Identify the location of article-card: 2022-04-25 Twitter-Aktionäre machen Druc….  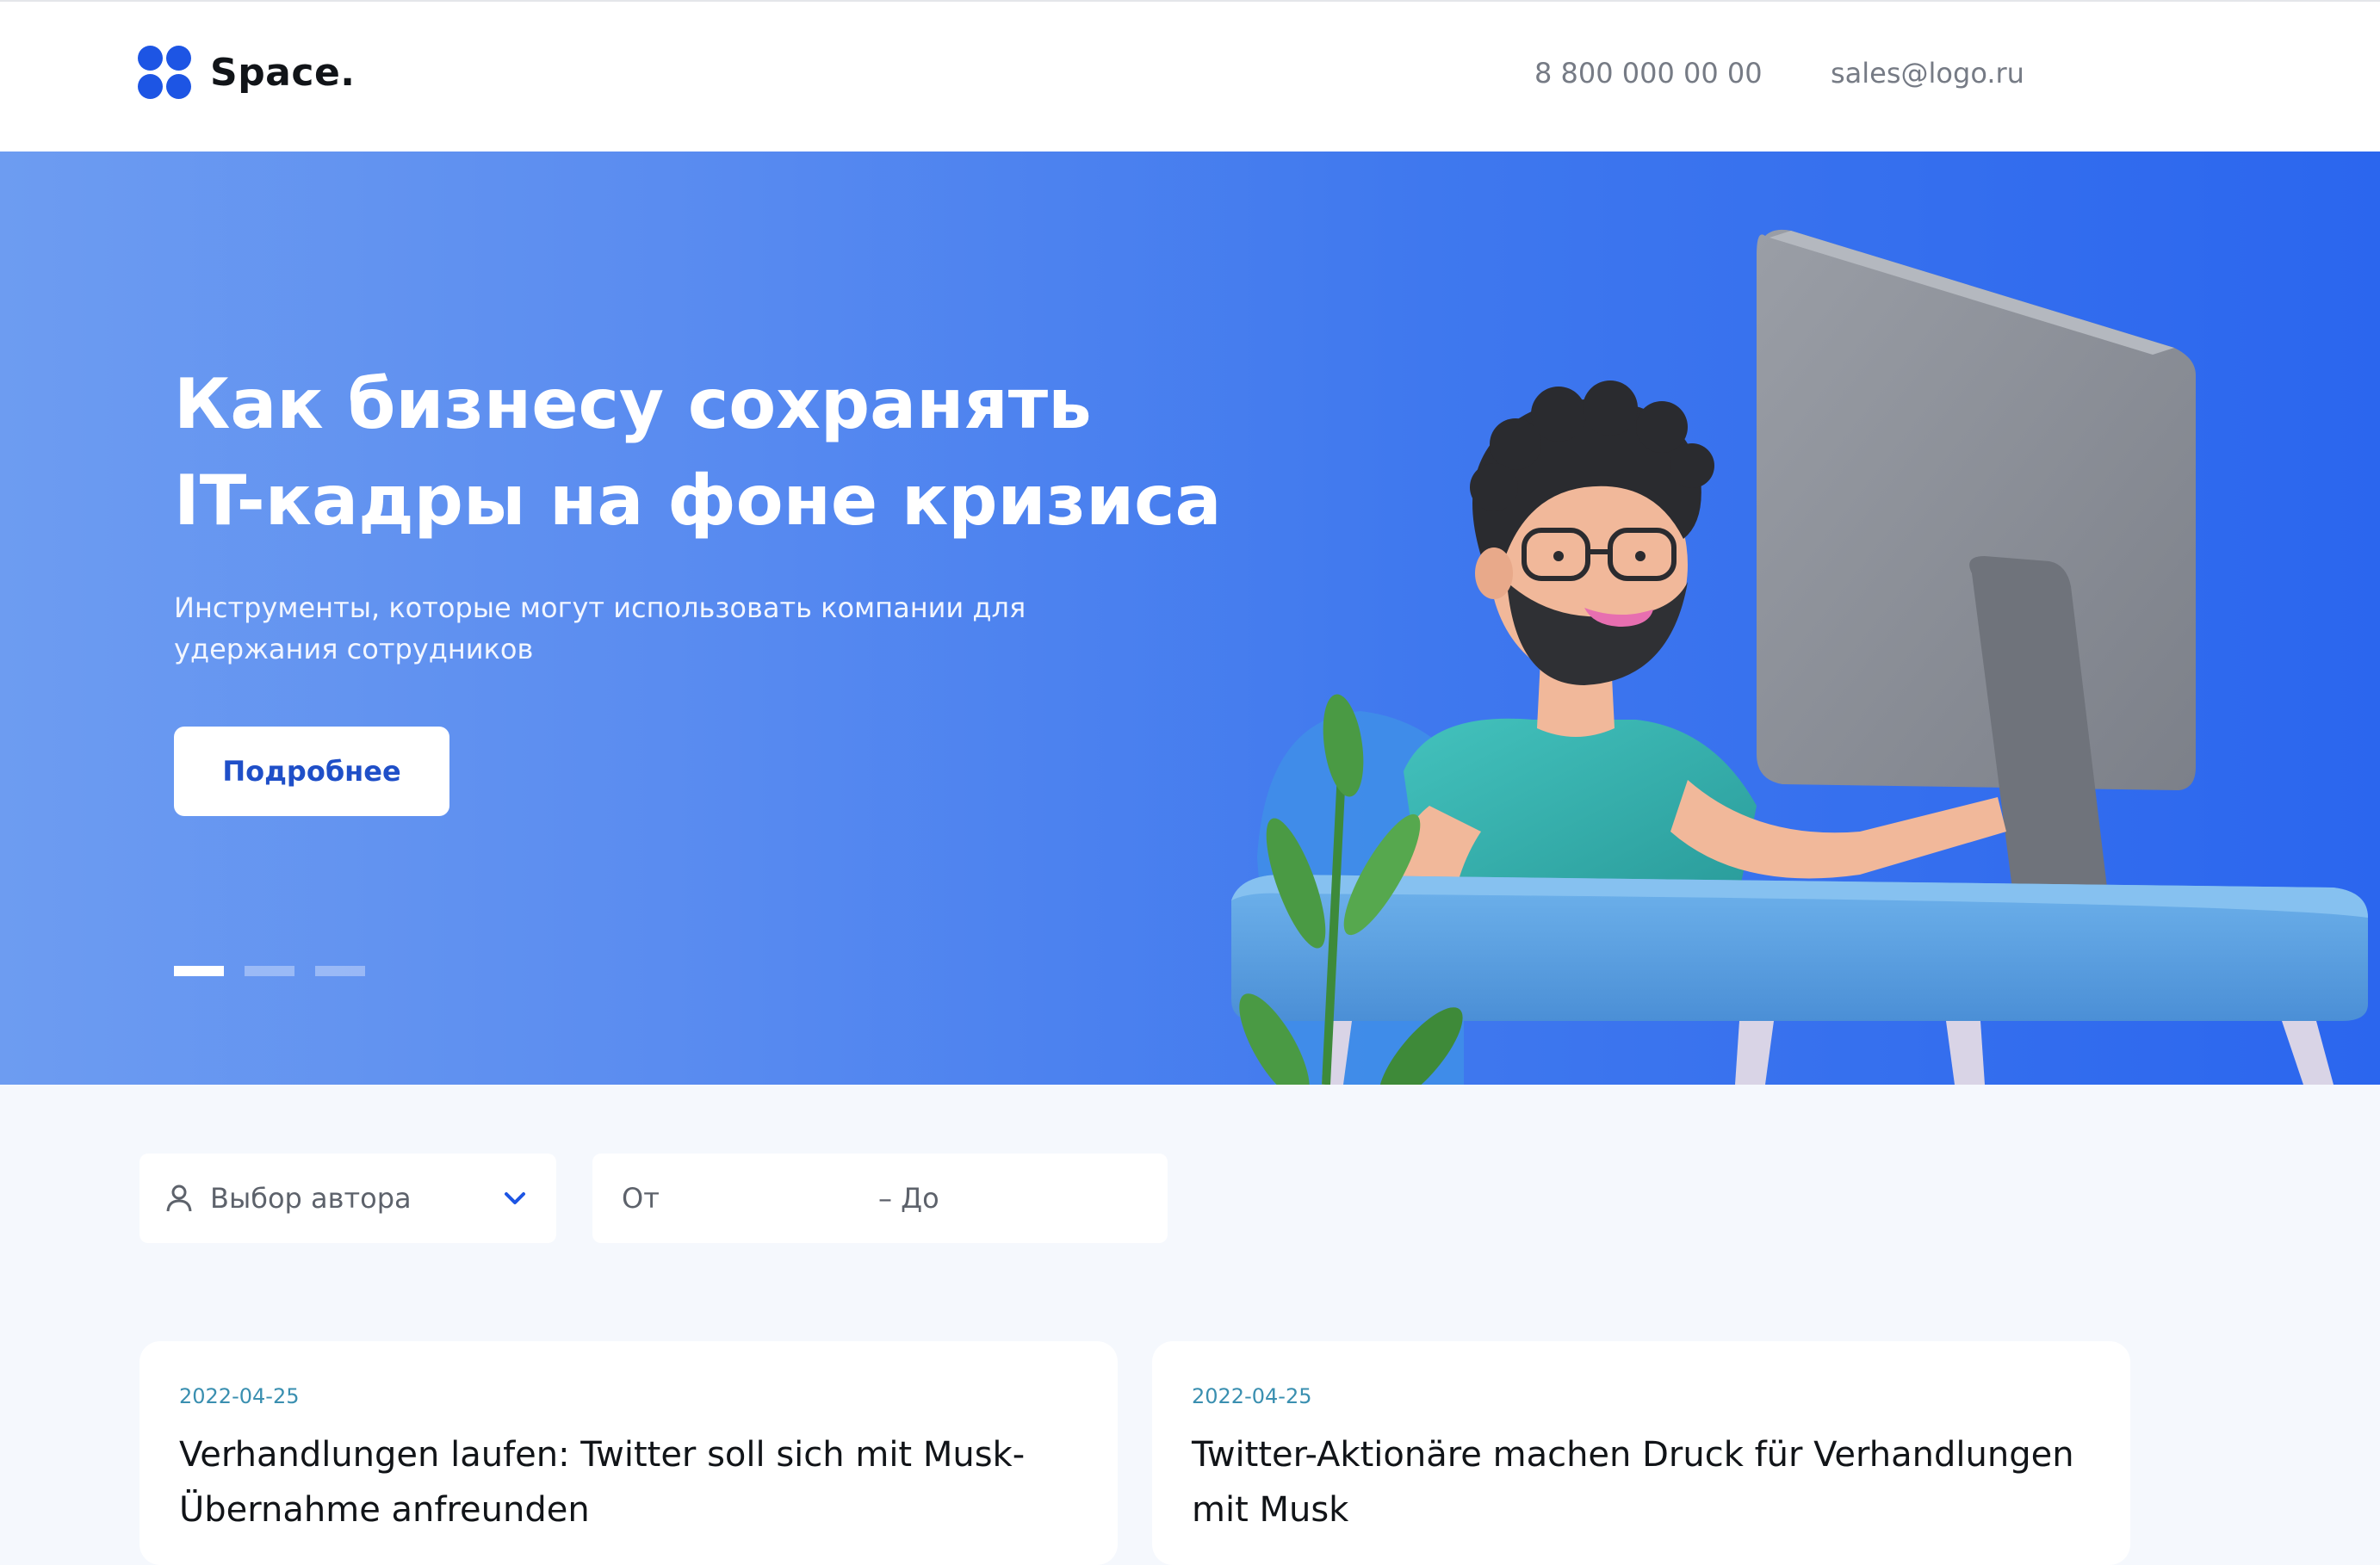
(1641, 1453).